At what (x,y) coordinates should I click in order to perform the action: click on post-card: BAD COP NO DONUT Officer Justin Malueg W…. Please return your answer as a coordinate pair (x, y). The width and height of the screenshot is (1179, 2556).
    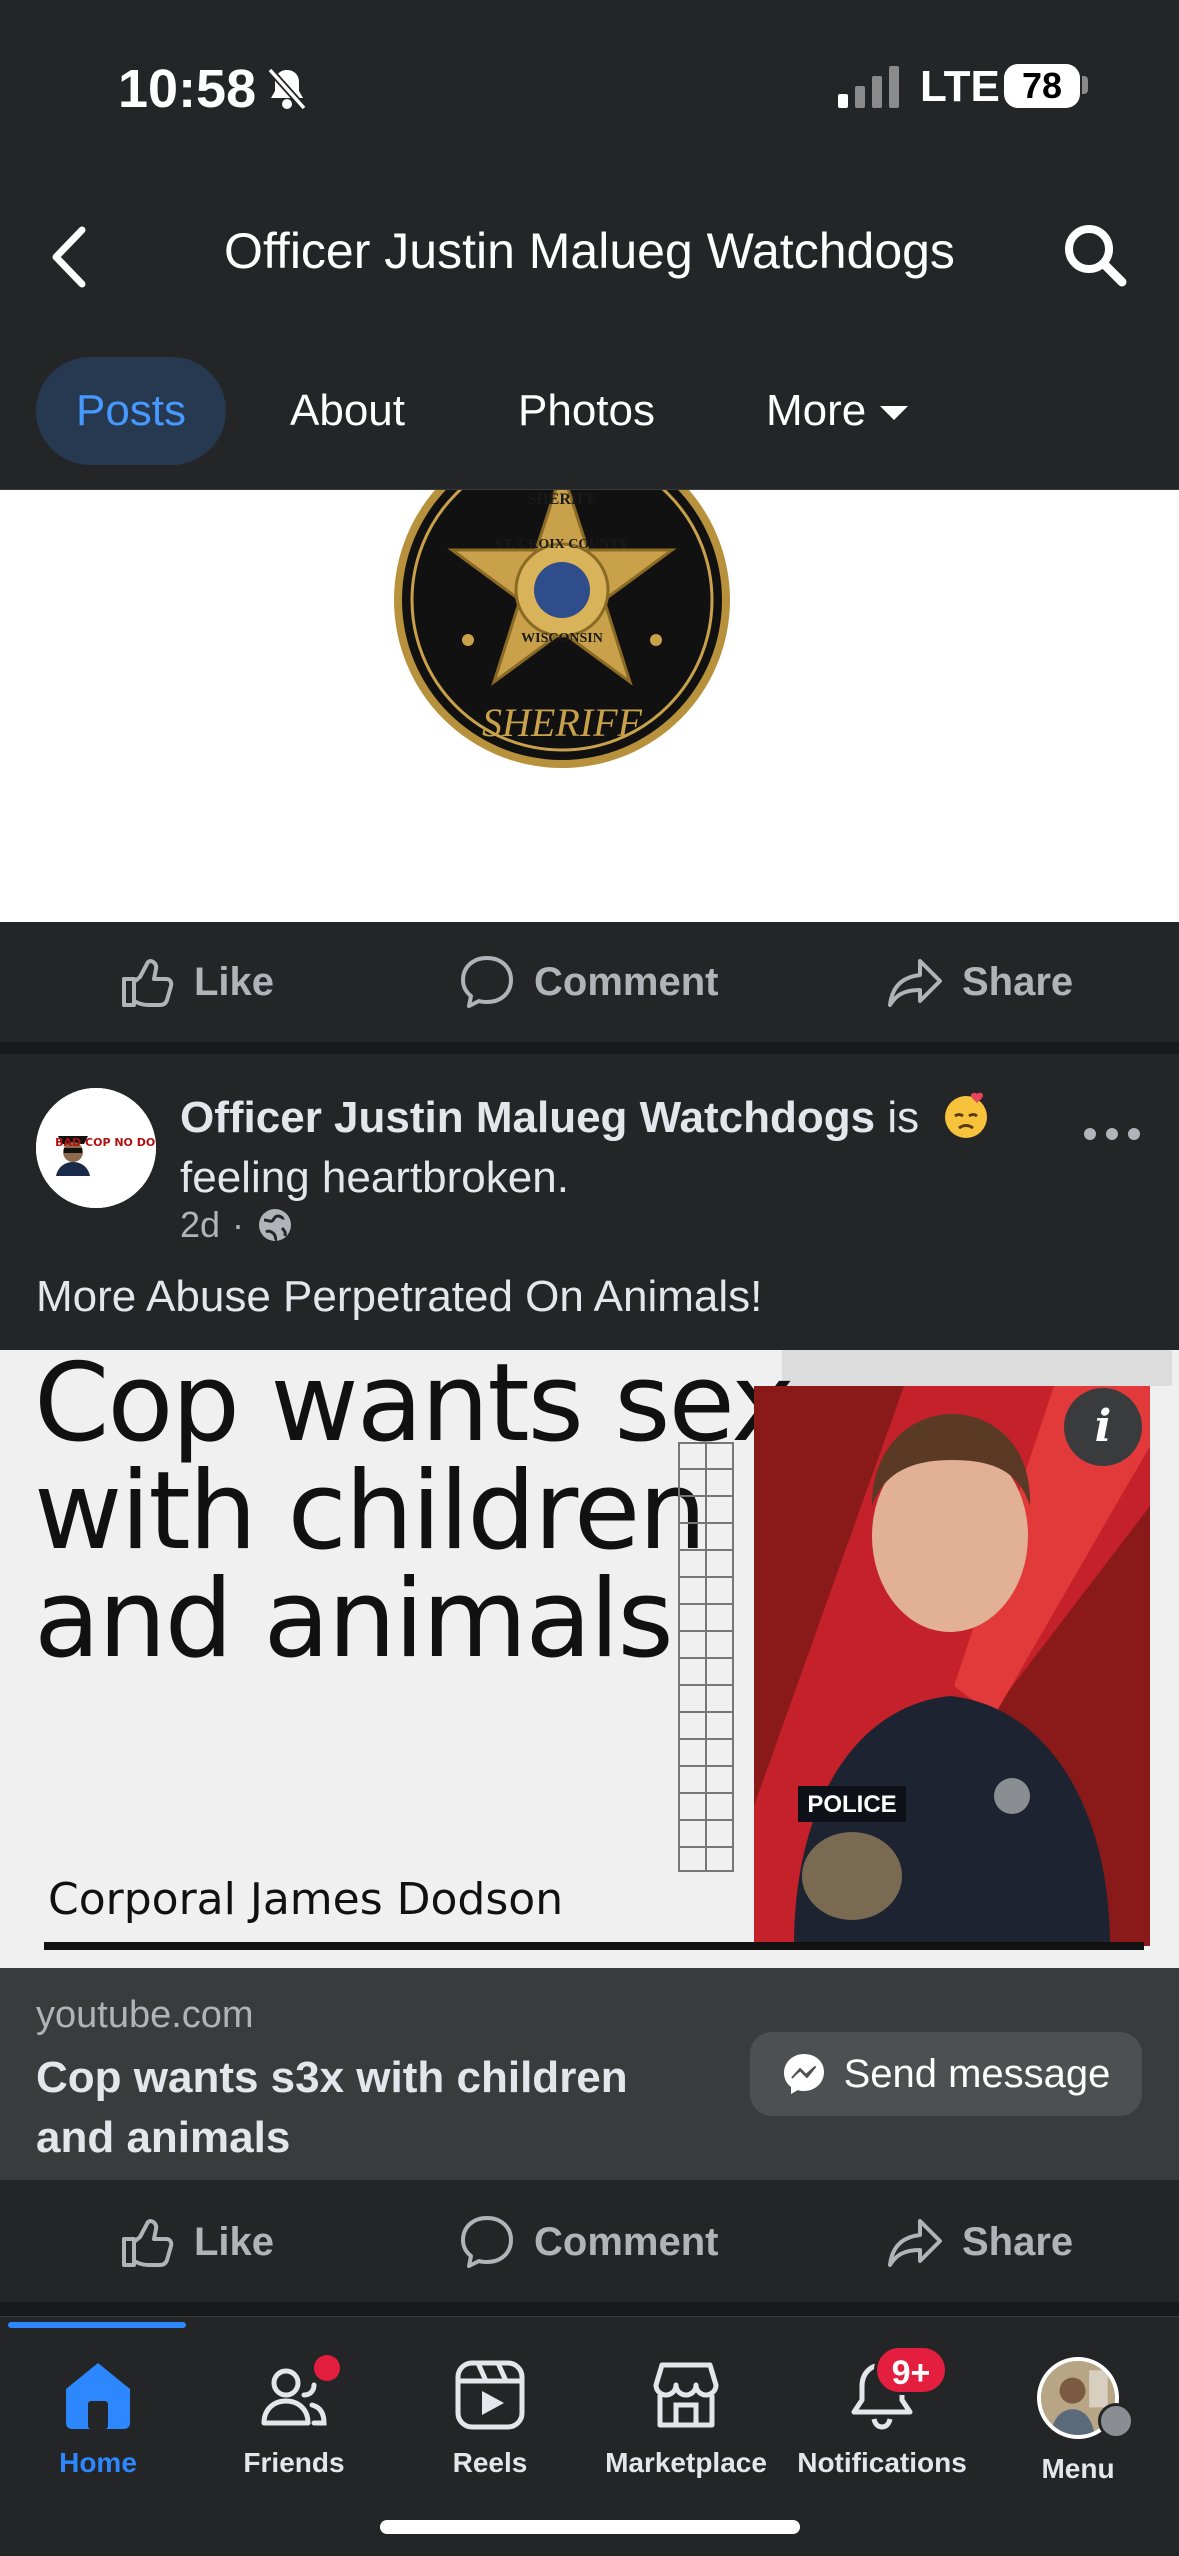
    Looking at the image, I should click on (589, 1202).